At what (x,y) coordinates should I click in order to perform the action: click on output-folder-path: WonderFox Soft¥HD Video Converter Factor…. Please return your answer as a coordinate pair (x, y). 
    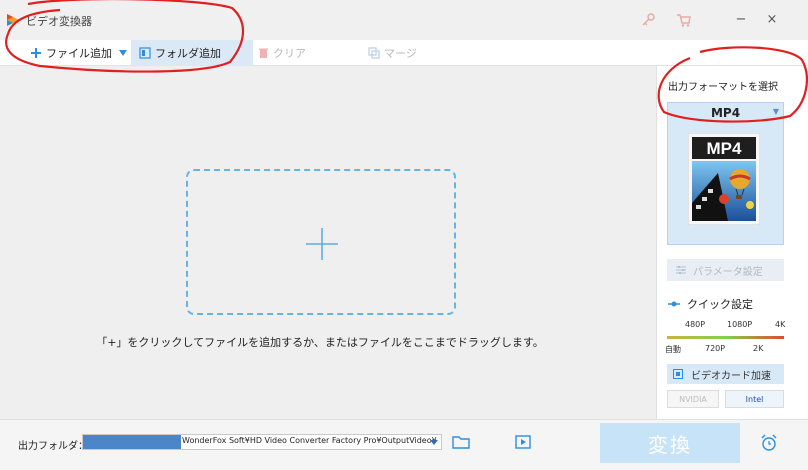
    Looking at the image, I should click on (309, 440).